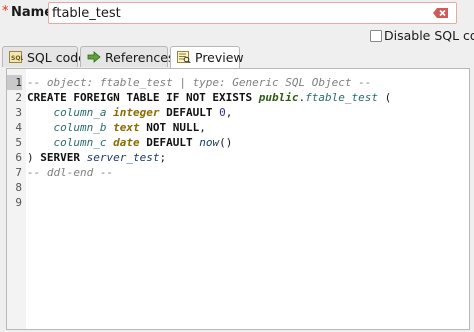 The height and width of the screenshot is (332, 474). I want to click on name-input, so click(252, 13).